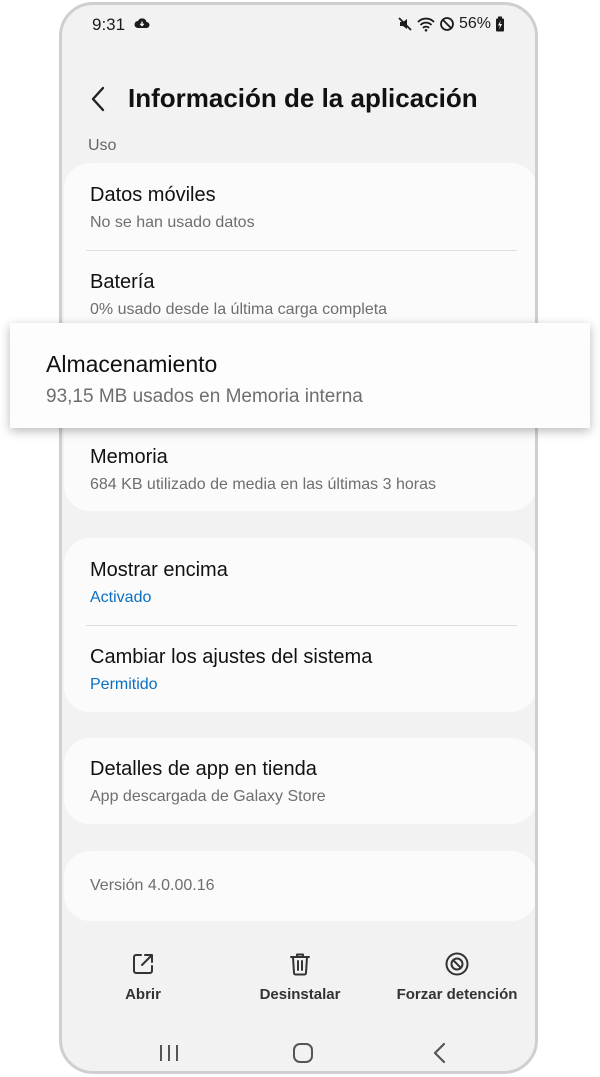 The height and width of the screenshot is (1077, 600). Describe the element at coordinates (203, 769) in the screenshot. I see `store-details-title: Detalles de app en tienda` at that location.